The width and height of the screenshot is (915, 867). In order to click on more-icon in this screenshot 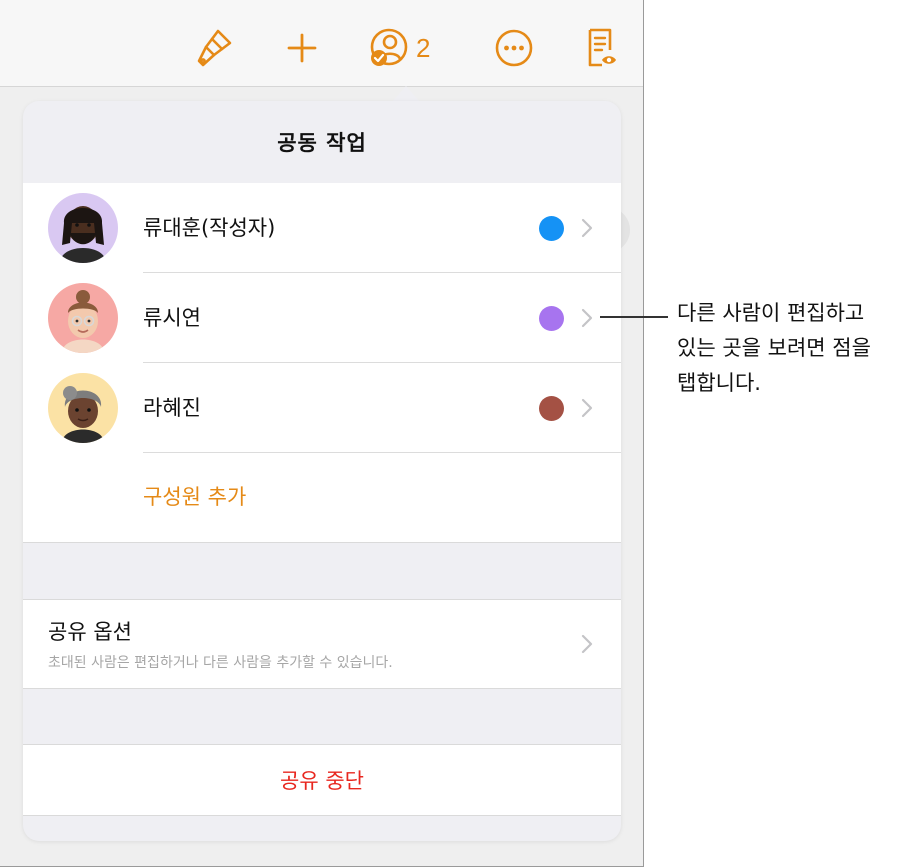, I will do `click(514, 48)`.